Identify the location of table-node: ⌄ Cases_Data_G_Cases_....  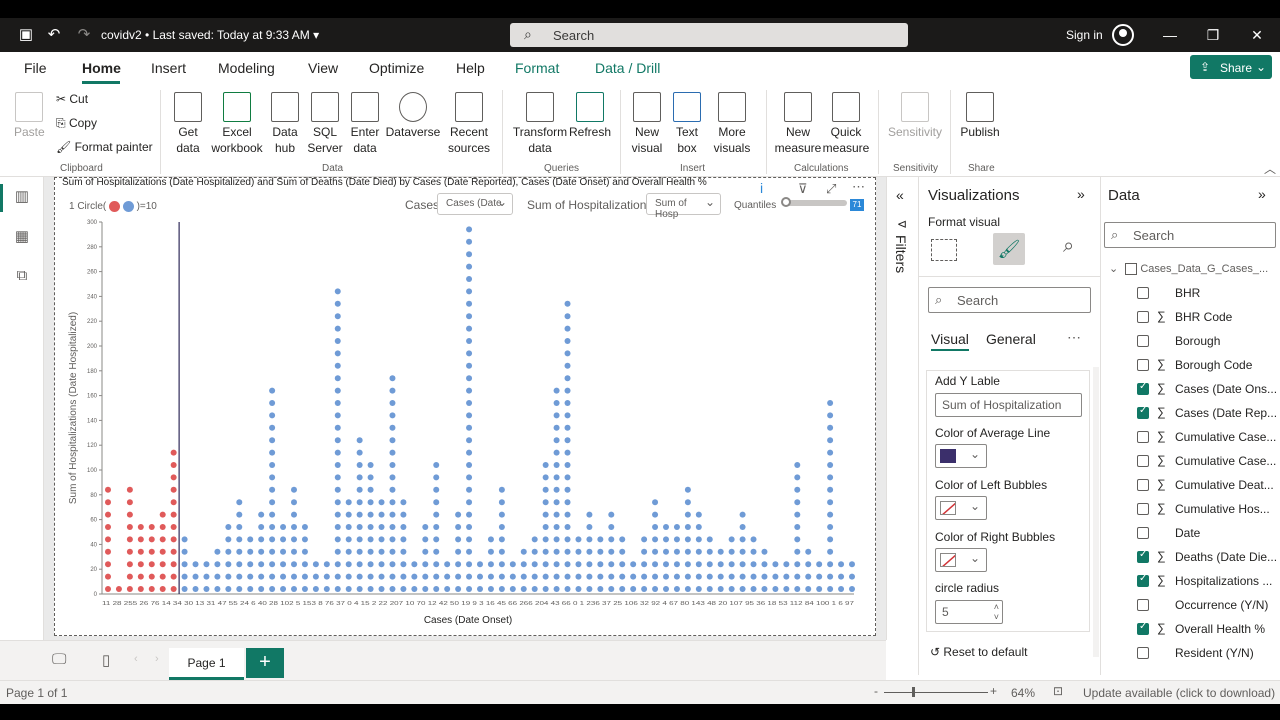
(1188, 269).